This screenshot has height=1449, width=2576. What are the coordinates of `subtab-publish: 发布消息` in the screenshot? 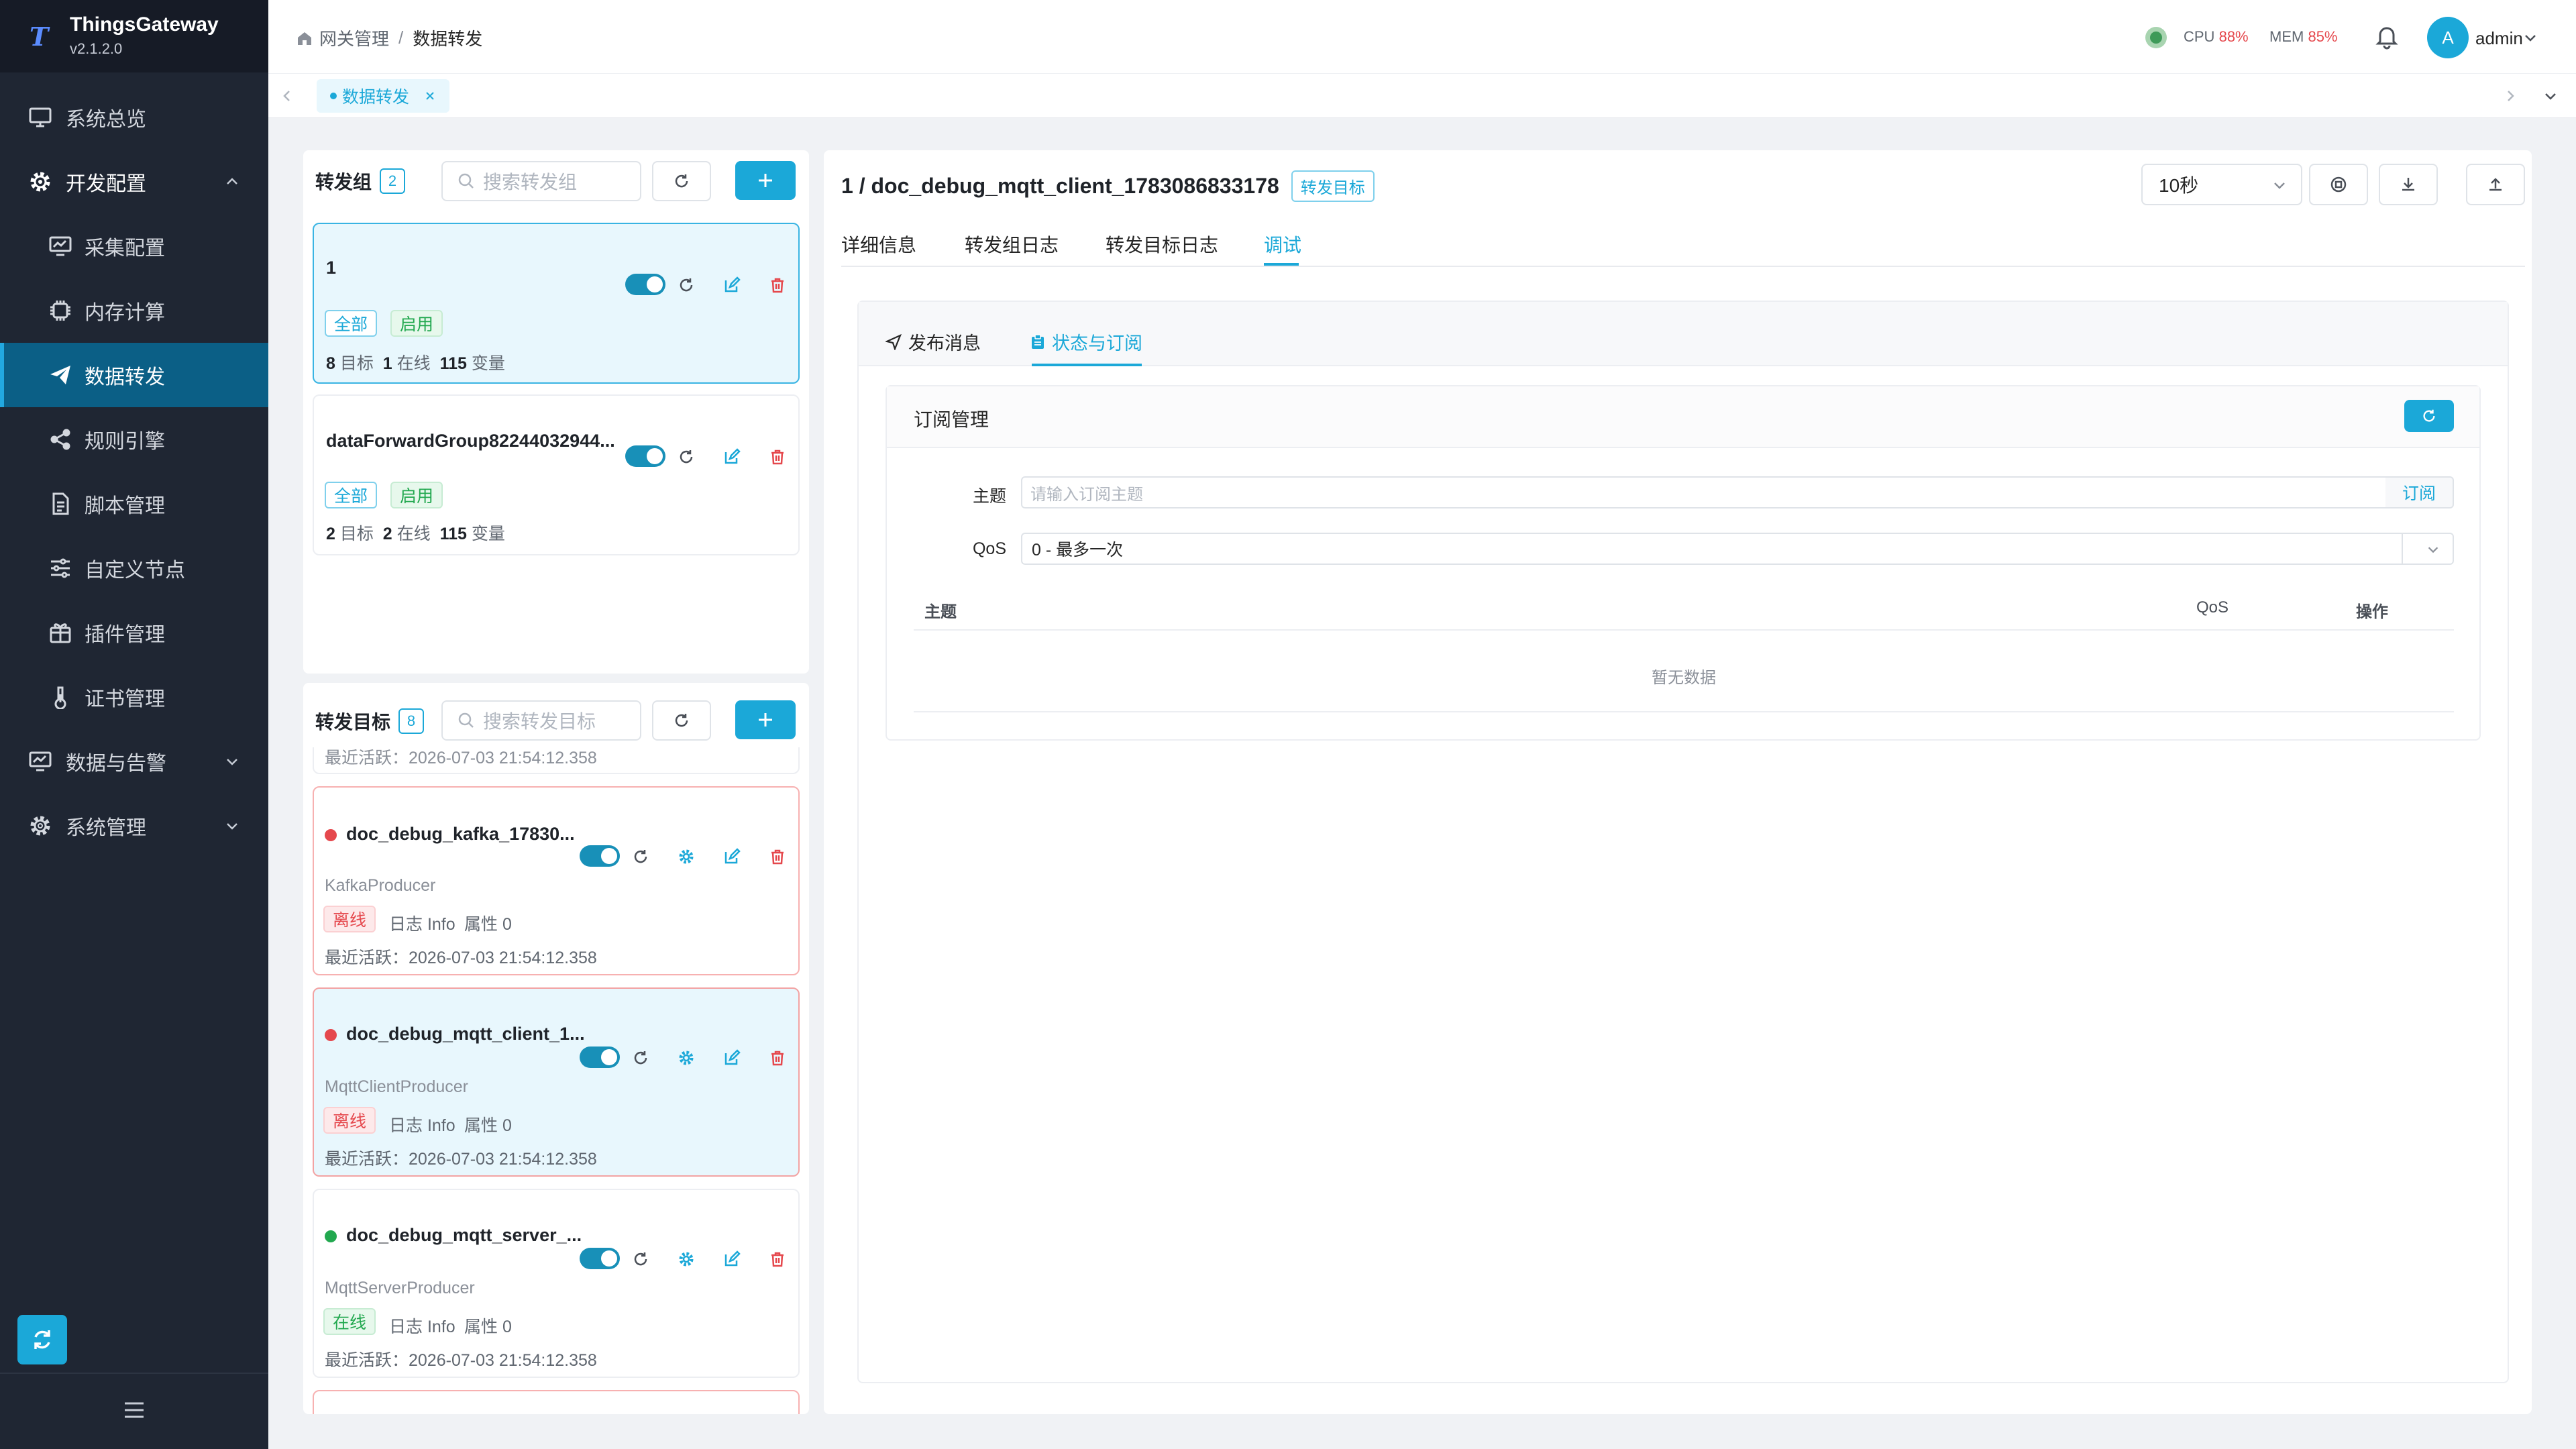 It's located at (933, 342).